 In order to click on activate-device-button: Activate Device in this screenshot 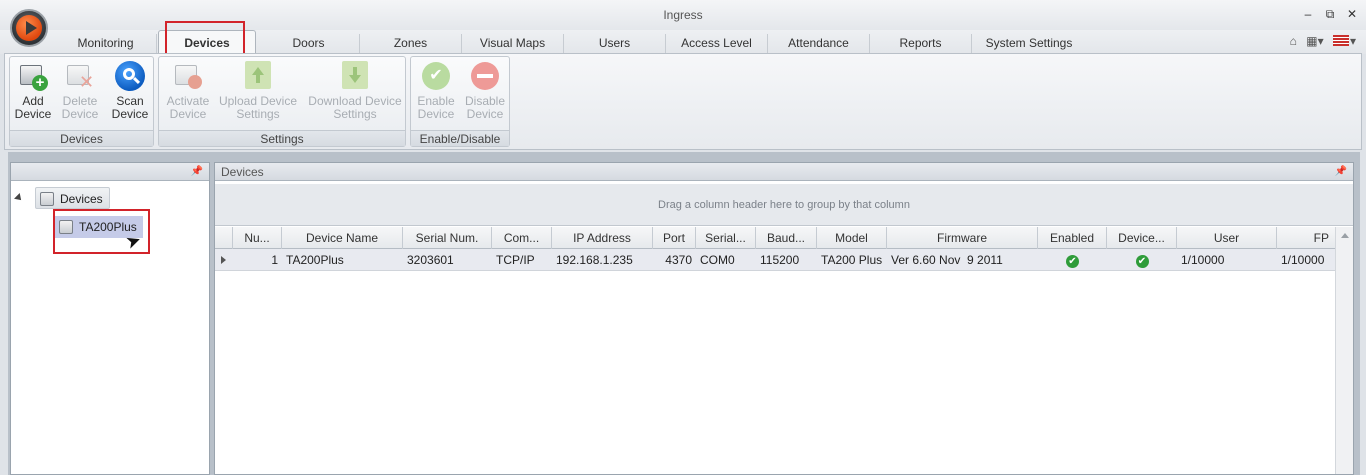, I will do `click(188, 91)`.